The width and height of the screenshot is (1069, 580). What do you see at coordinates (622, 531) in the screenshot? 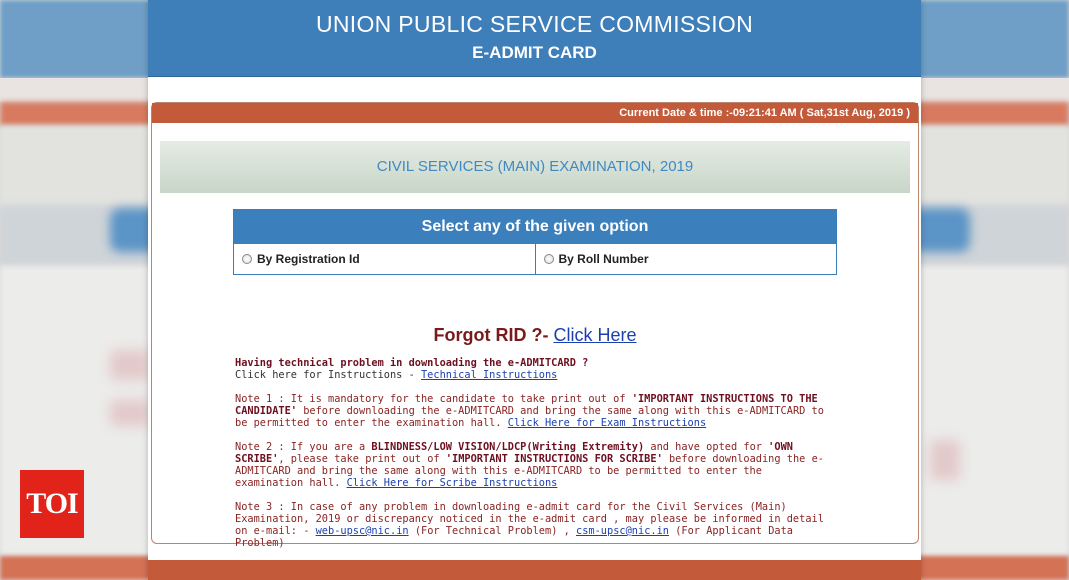
I see `applicant-data-email-link: csm-upsc@nic.in` at bounding box center [622, 531].